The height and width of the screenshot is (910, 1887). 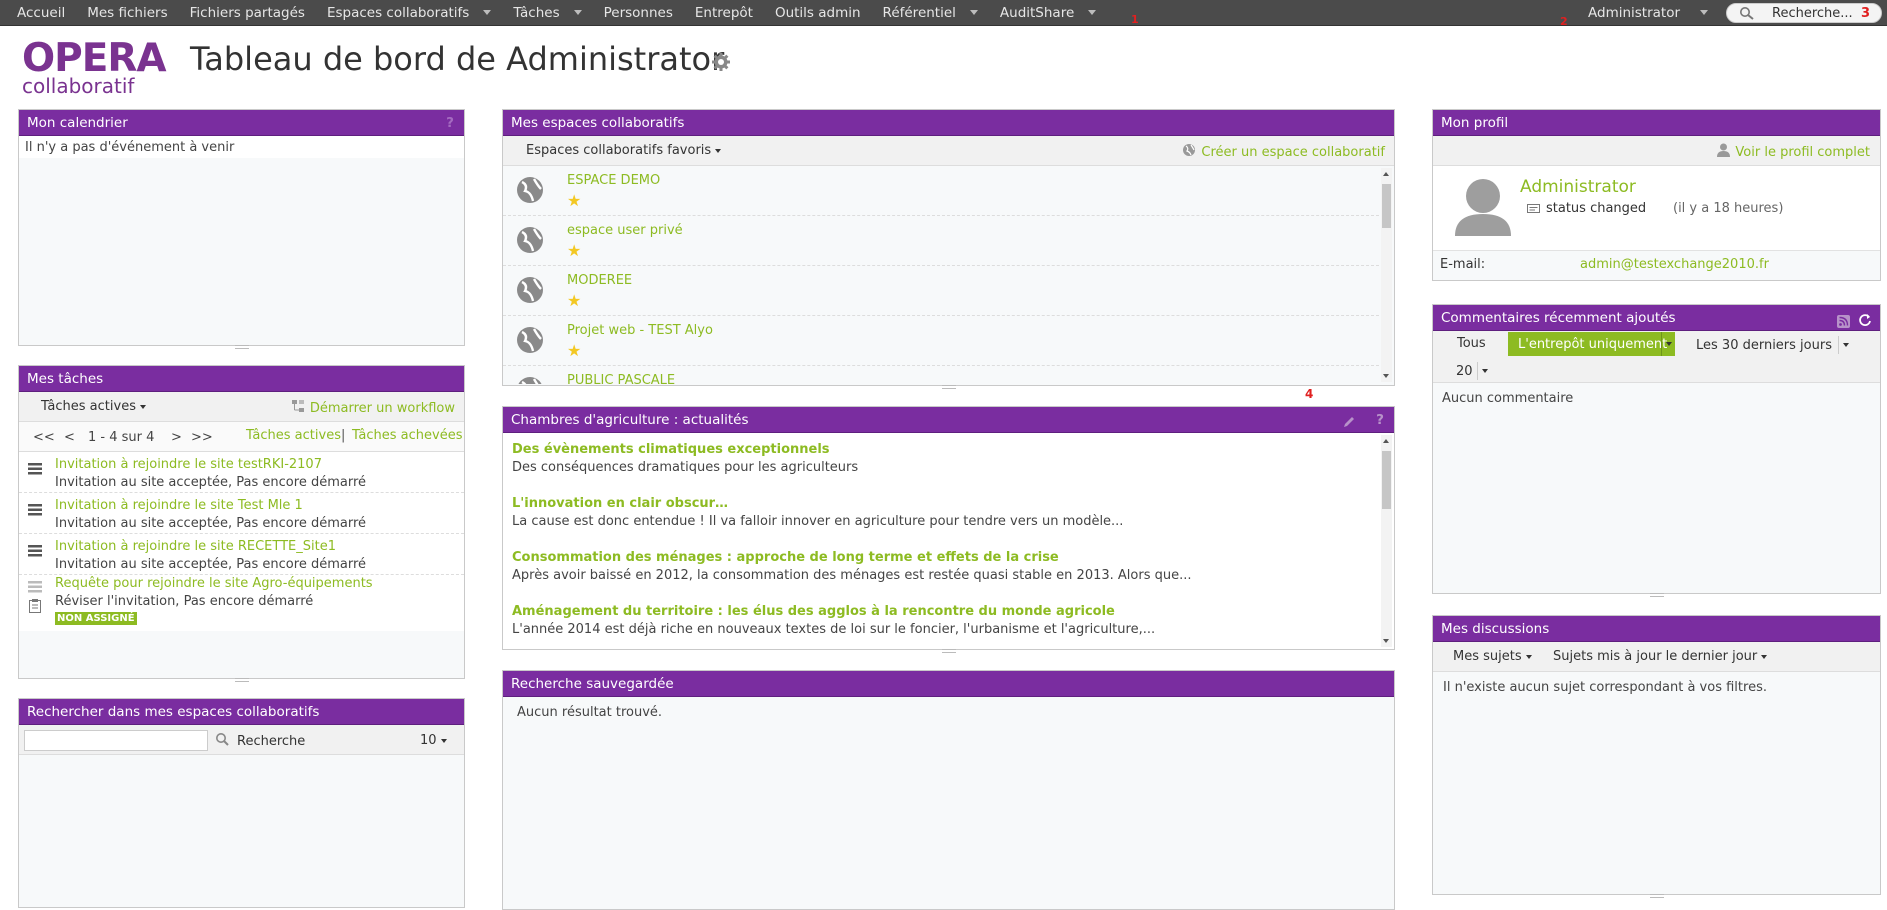 I want to click on search-icon, so click(x=222, y=741).